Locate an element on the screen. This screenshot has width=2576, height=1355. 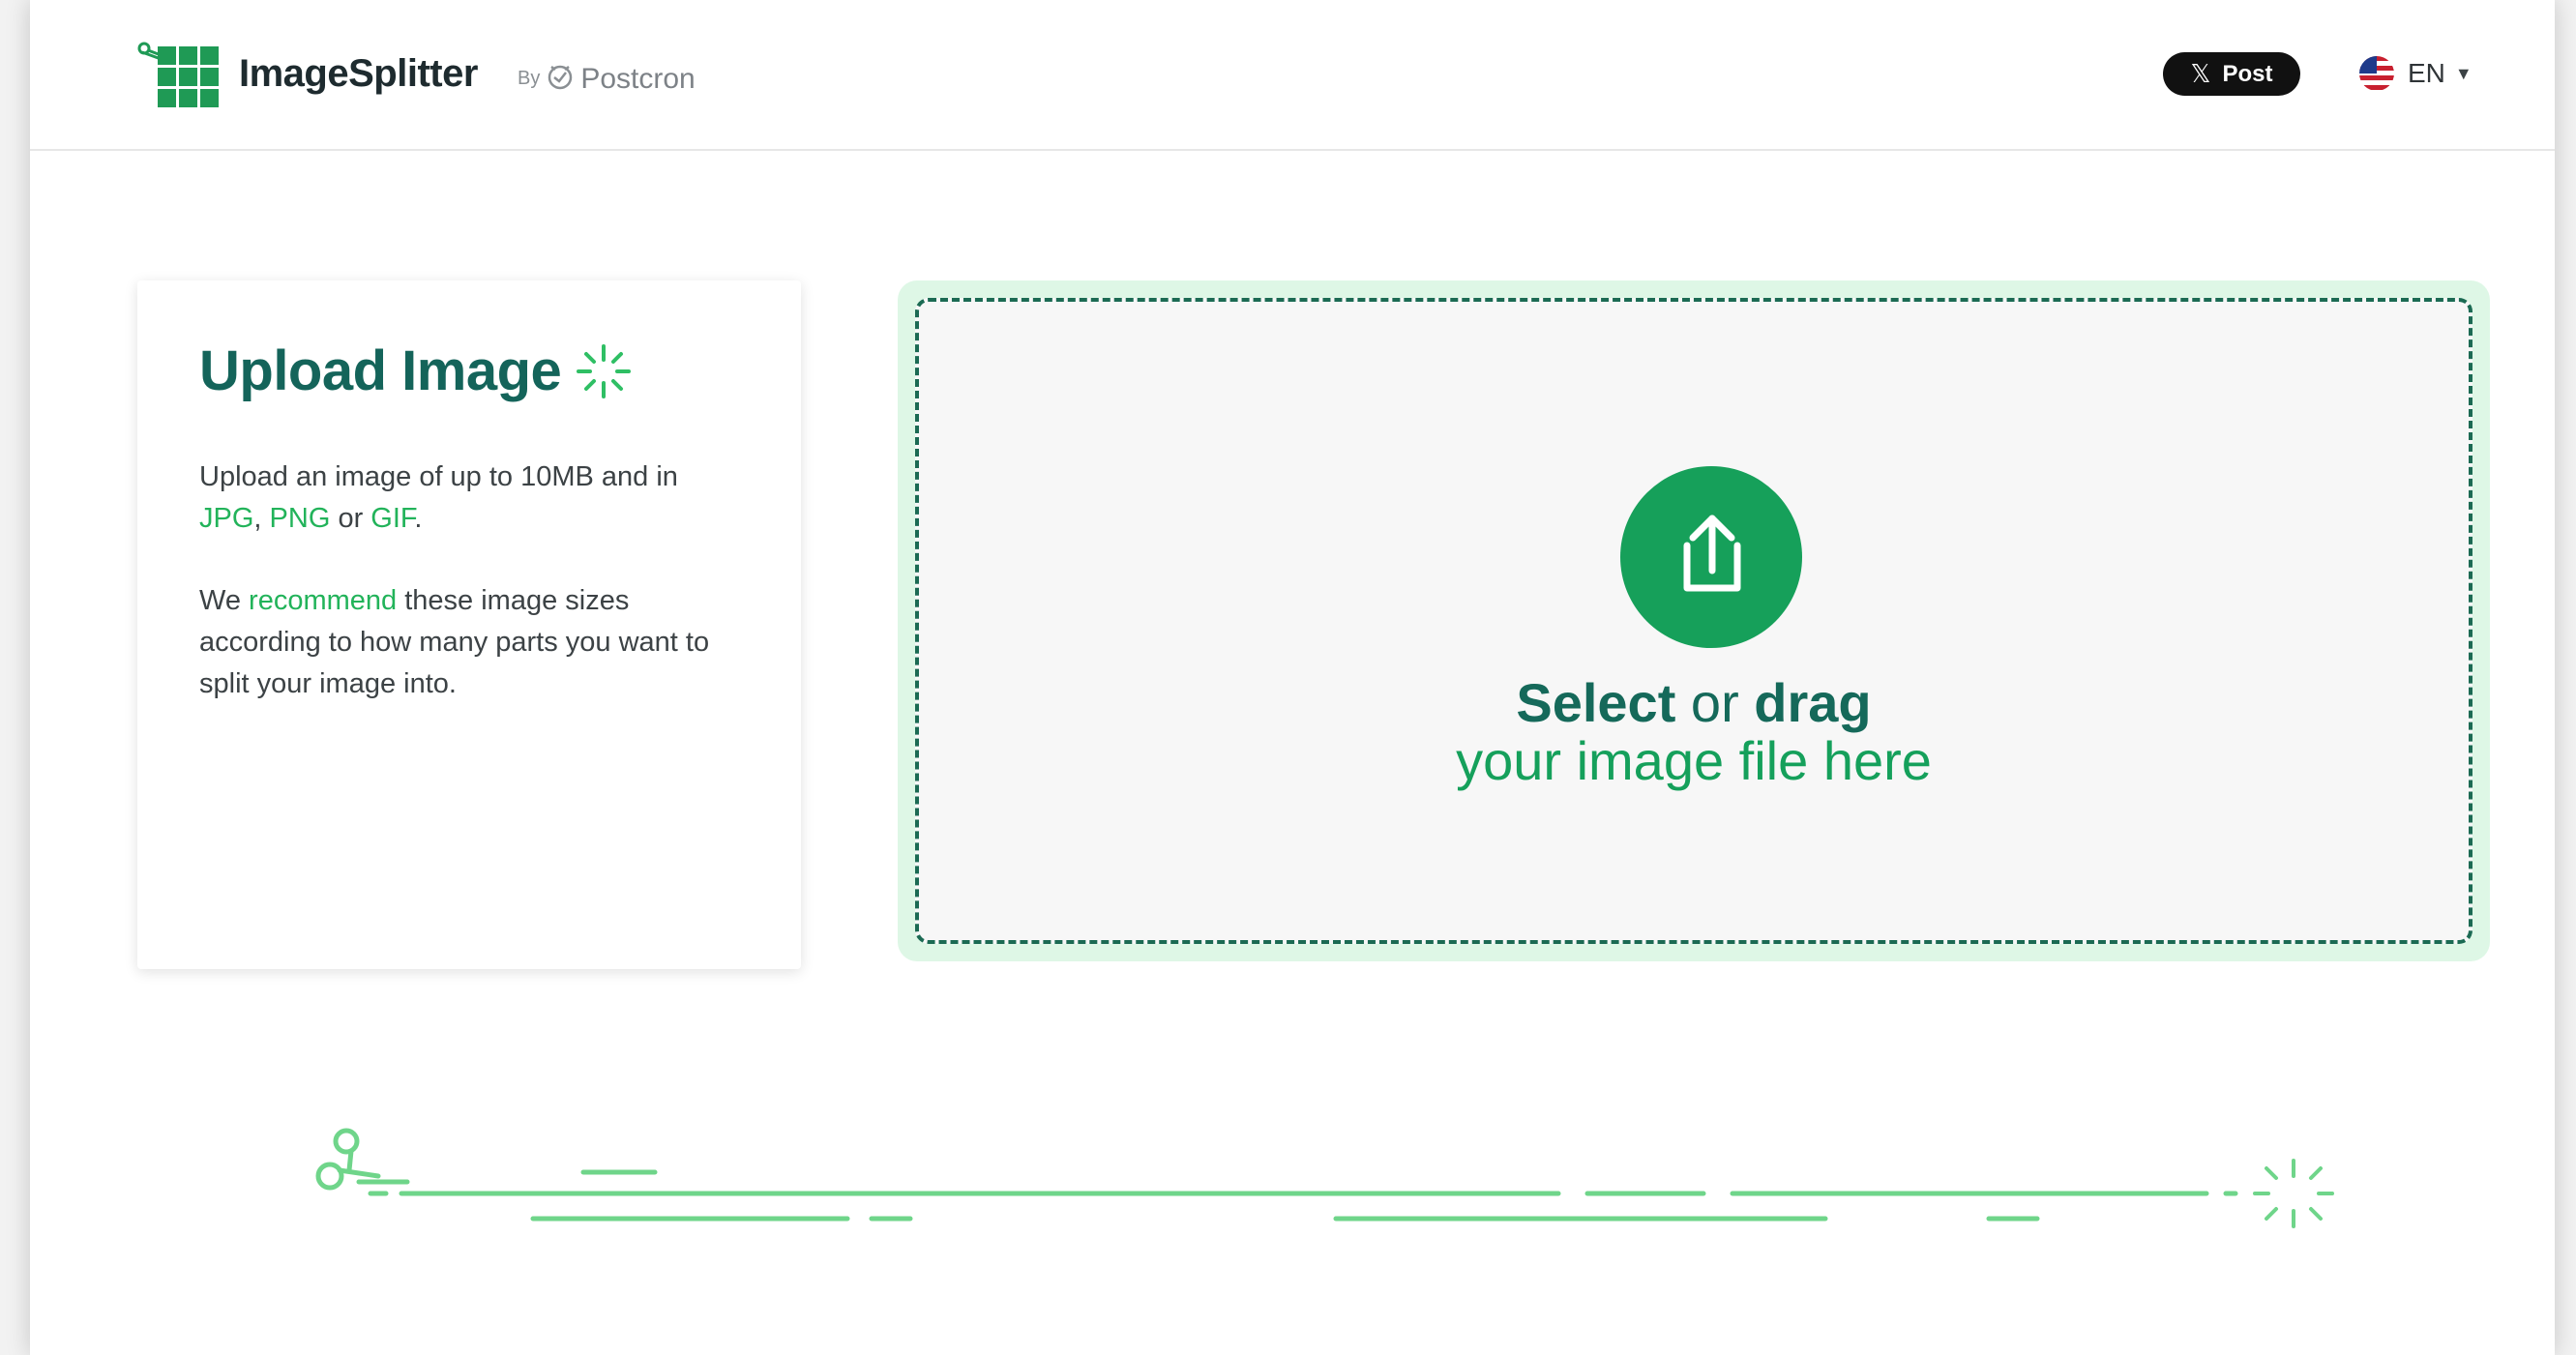
upload-title-text: Upload Image is located at coordinates (380, 370).